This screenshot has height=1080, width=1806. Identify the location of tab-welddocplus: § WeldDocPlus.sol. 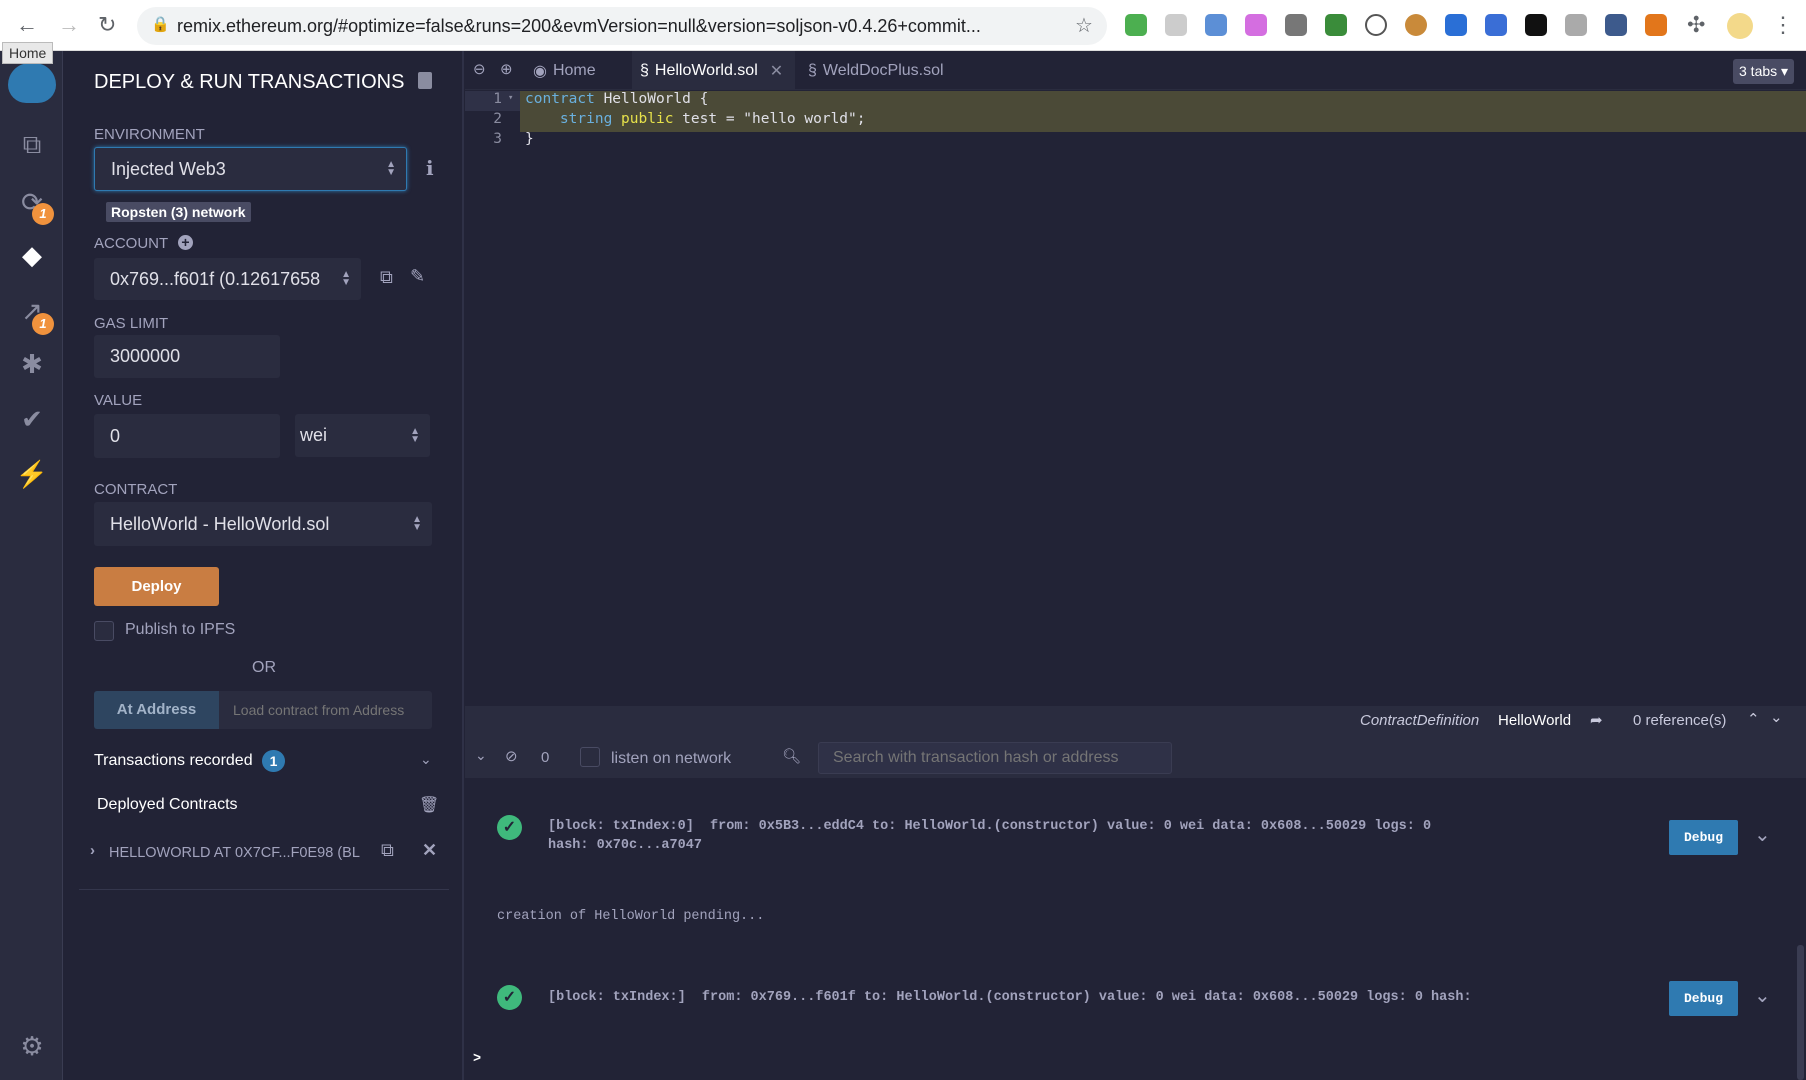
(876, 70).